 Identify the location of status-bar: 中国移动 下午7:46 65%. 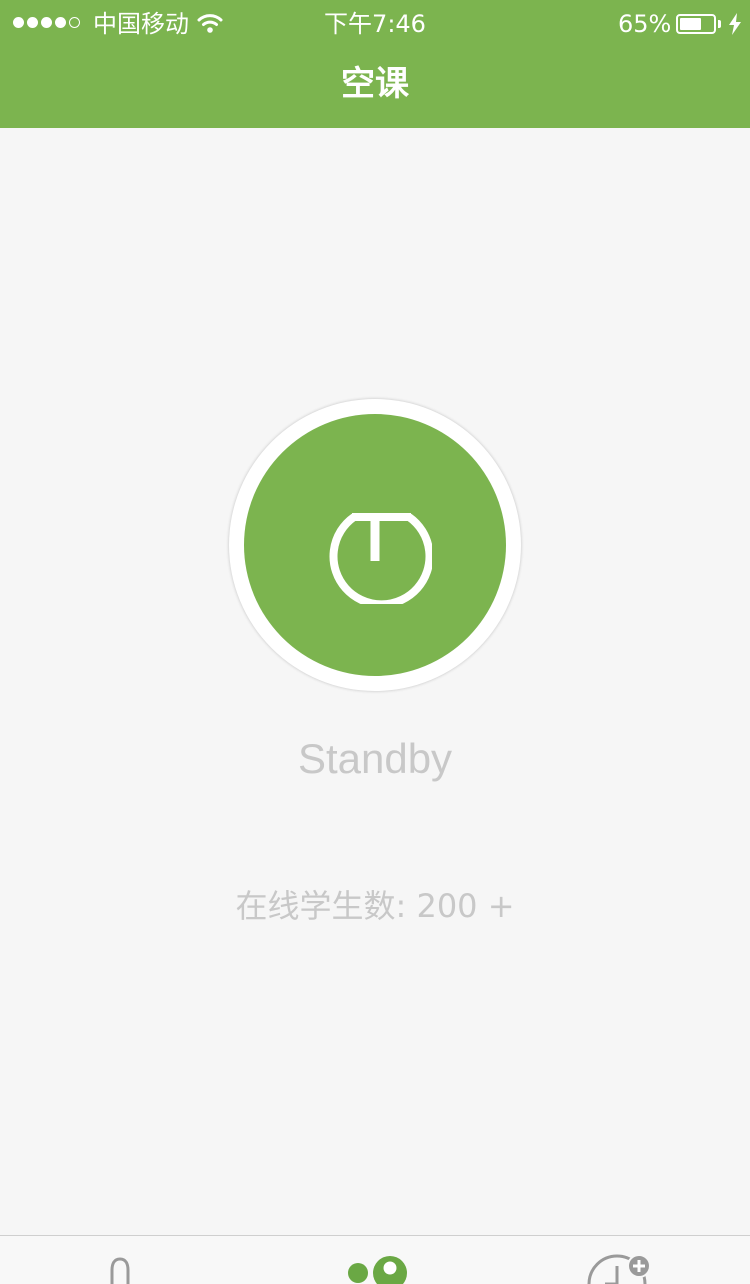
(375, 24).